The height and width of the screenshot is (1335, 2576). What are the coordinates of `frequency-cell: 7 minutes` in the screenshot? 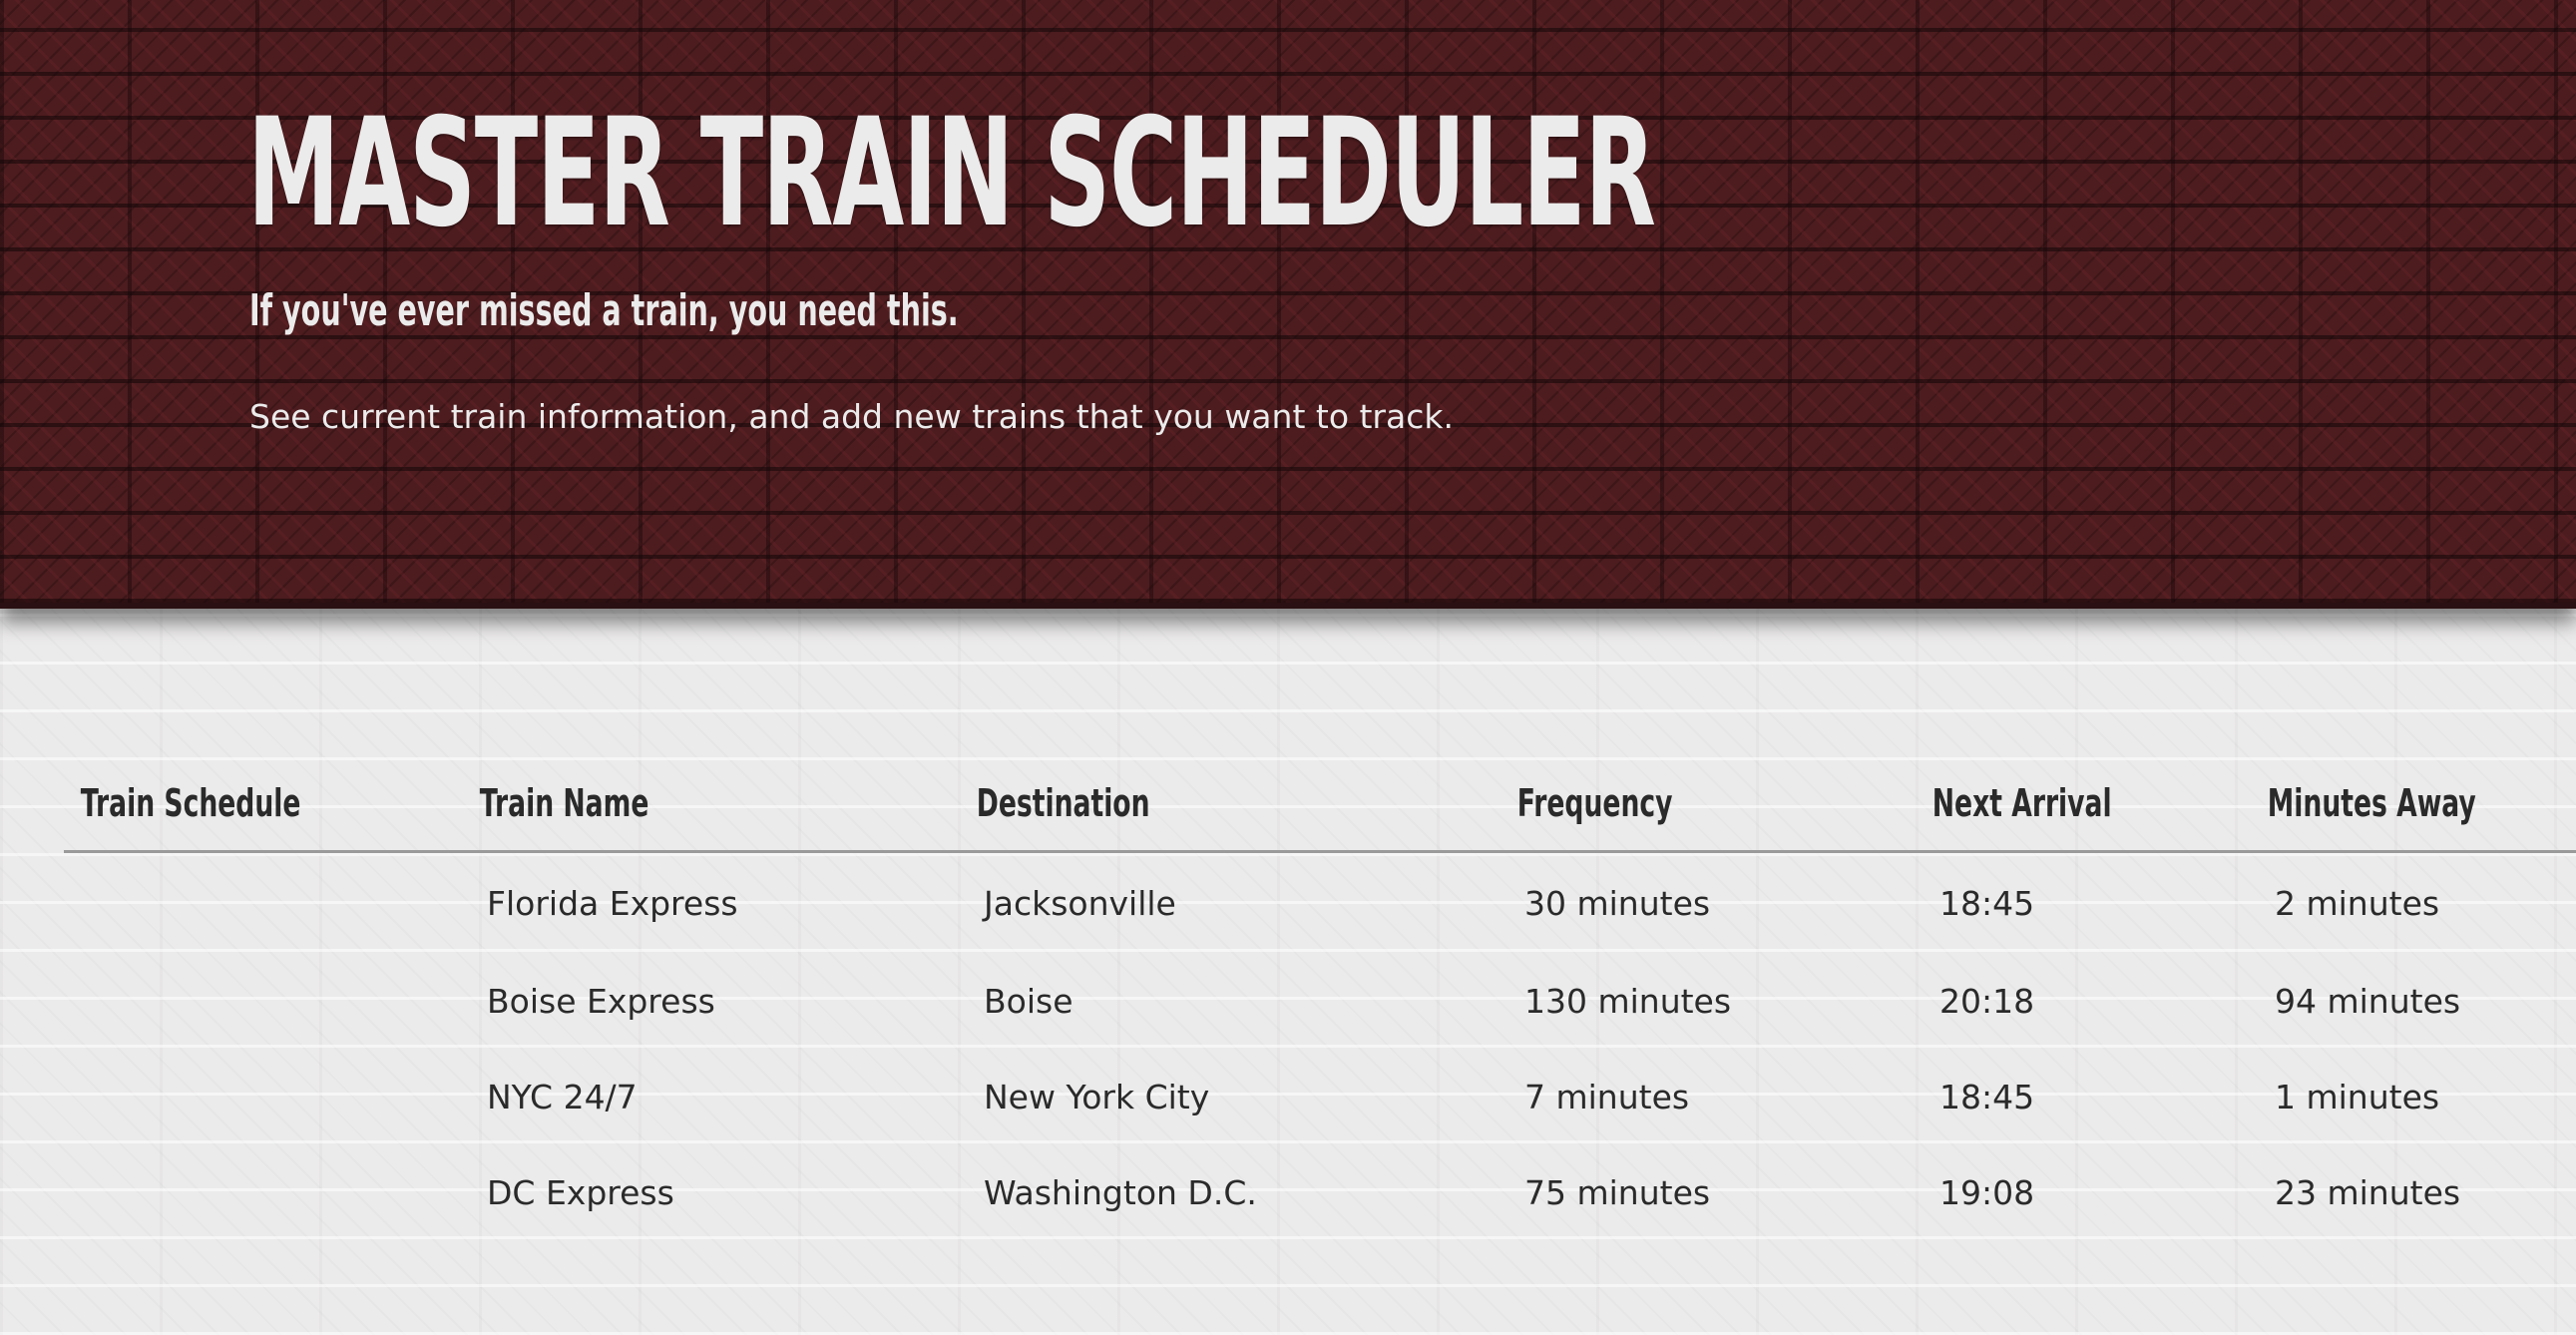 It's located at (1607, 1096).